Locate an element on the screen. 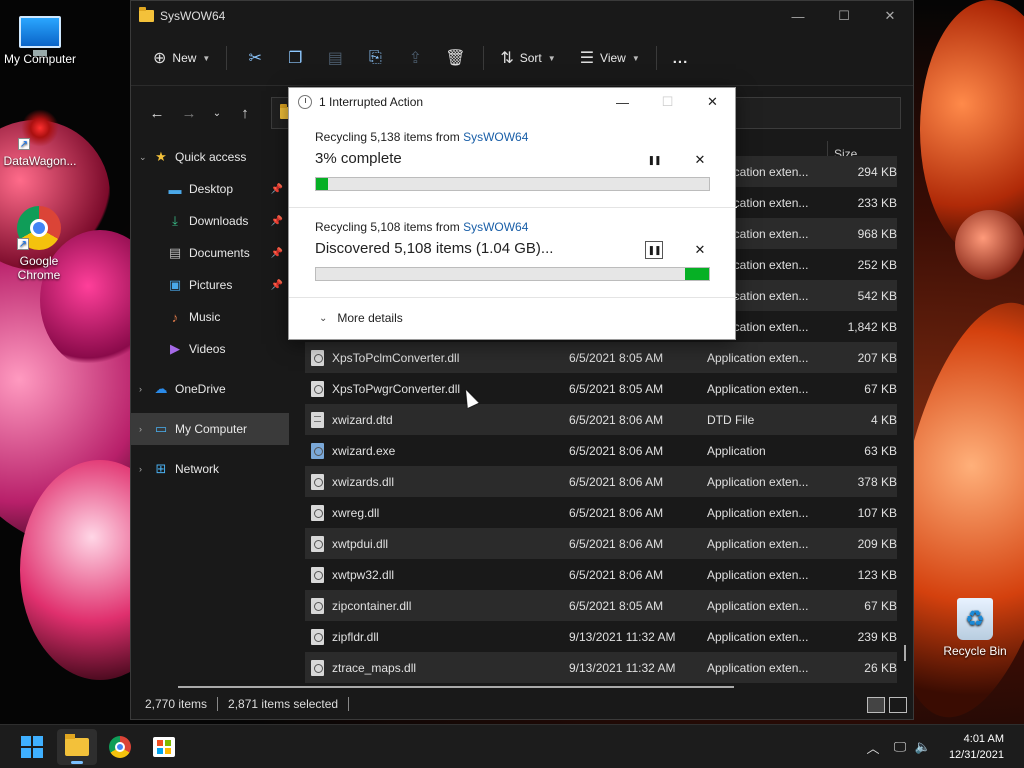 The width and height of the screenshot is (1024, 768). sidebar-item-network: › ⊞ Network is located at coordinates (210, 469).